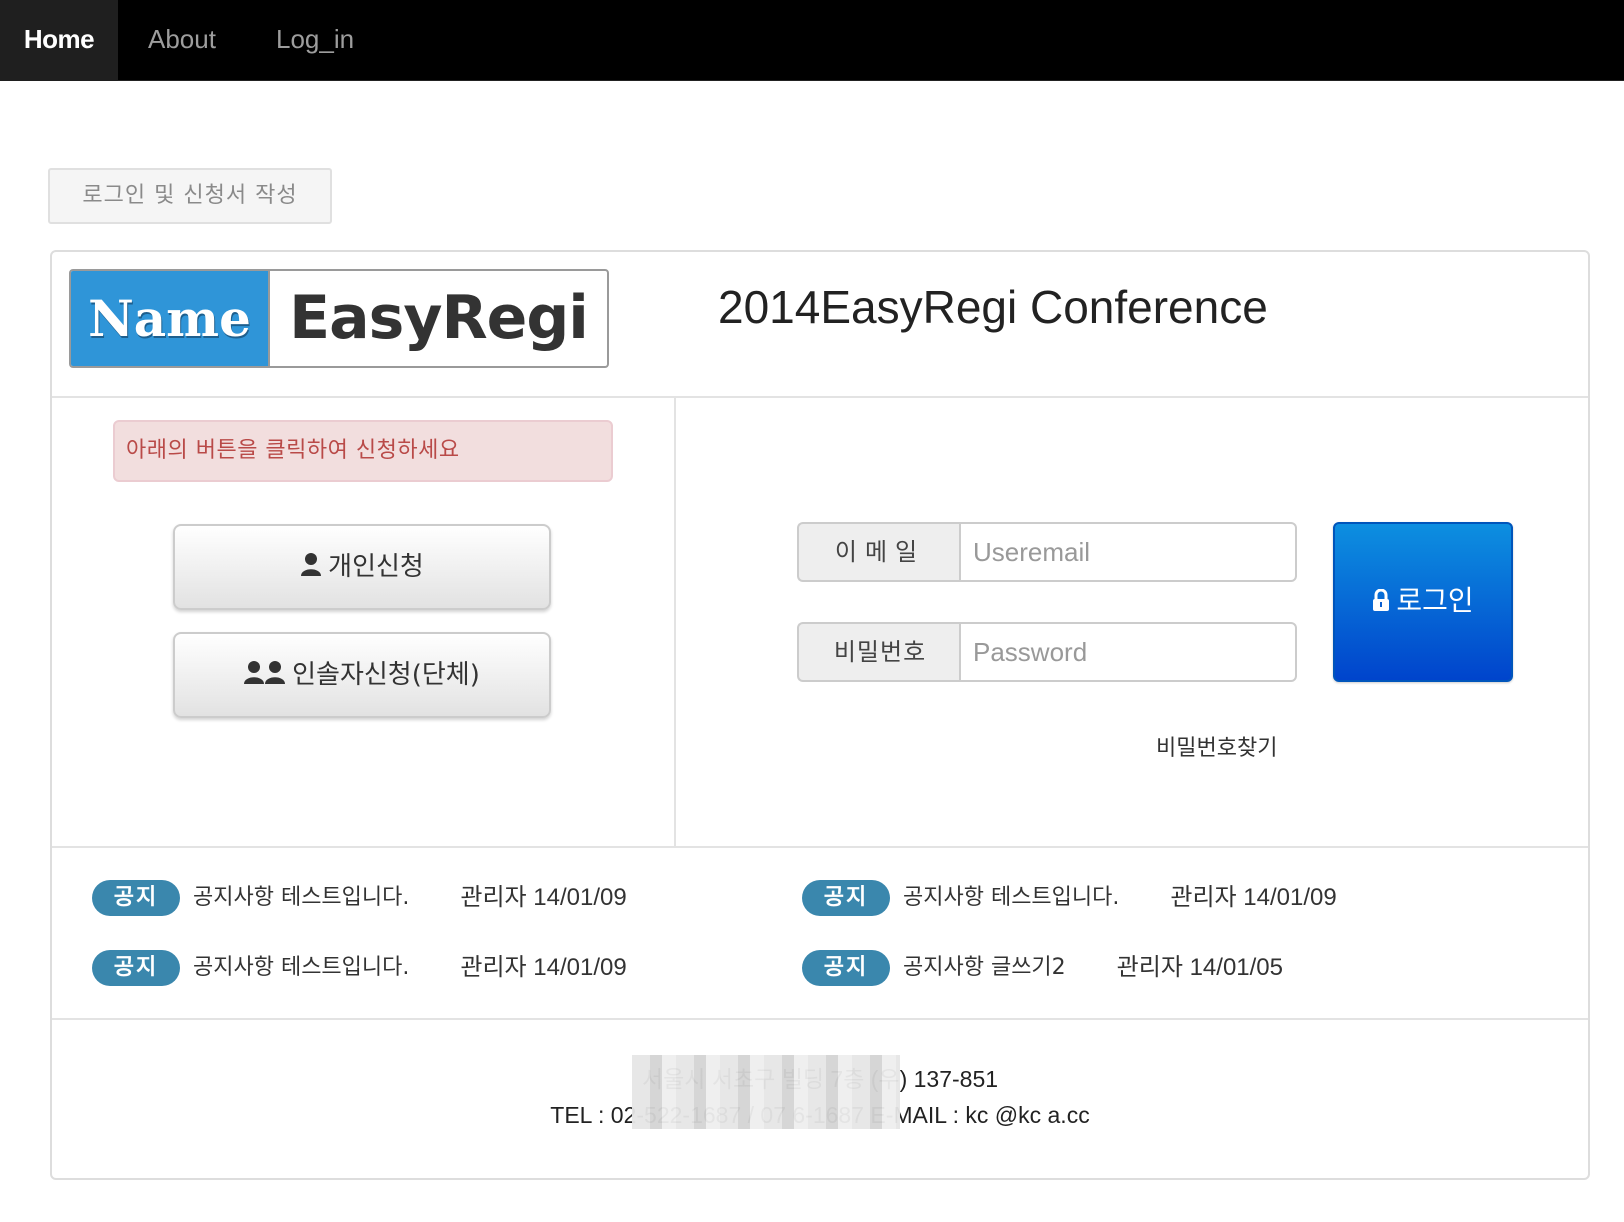 The width and height of the screenshot is (1624, 1222). I want to click on password-input, so click(1128, 652).